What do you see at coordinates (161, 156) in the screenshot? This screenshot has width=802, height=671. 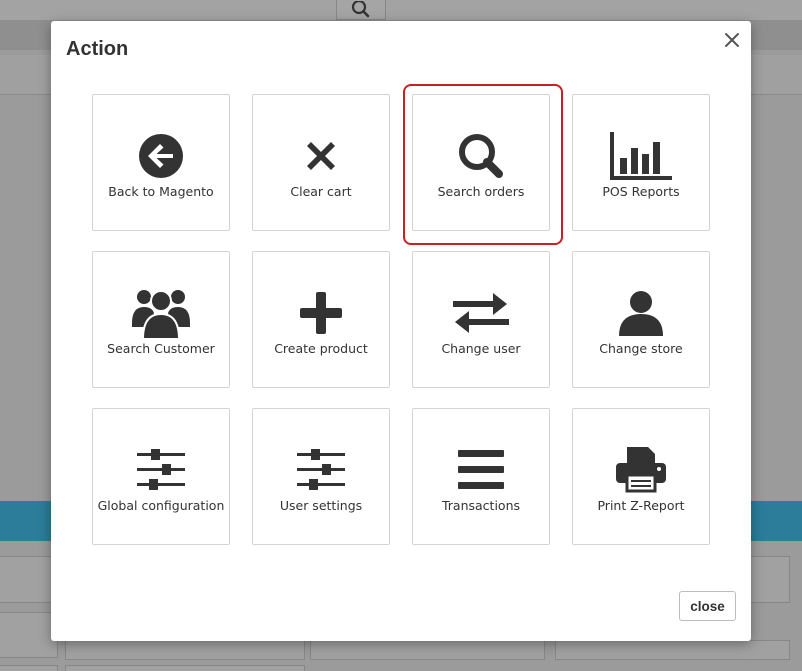 I see `arrow-circle-left-icon` at bounding box center [161, 156].